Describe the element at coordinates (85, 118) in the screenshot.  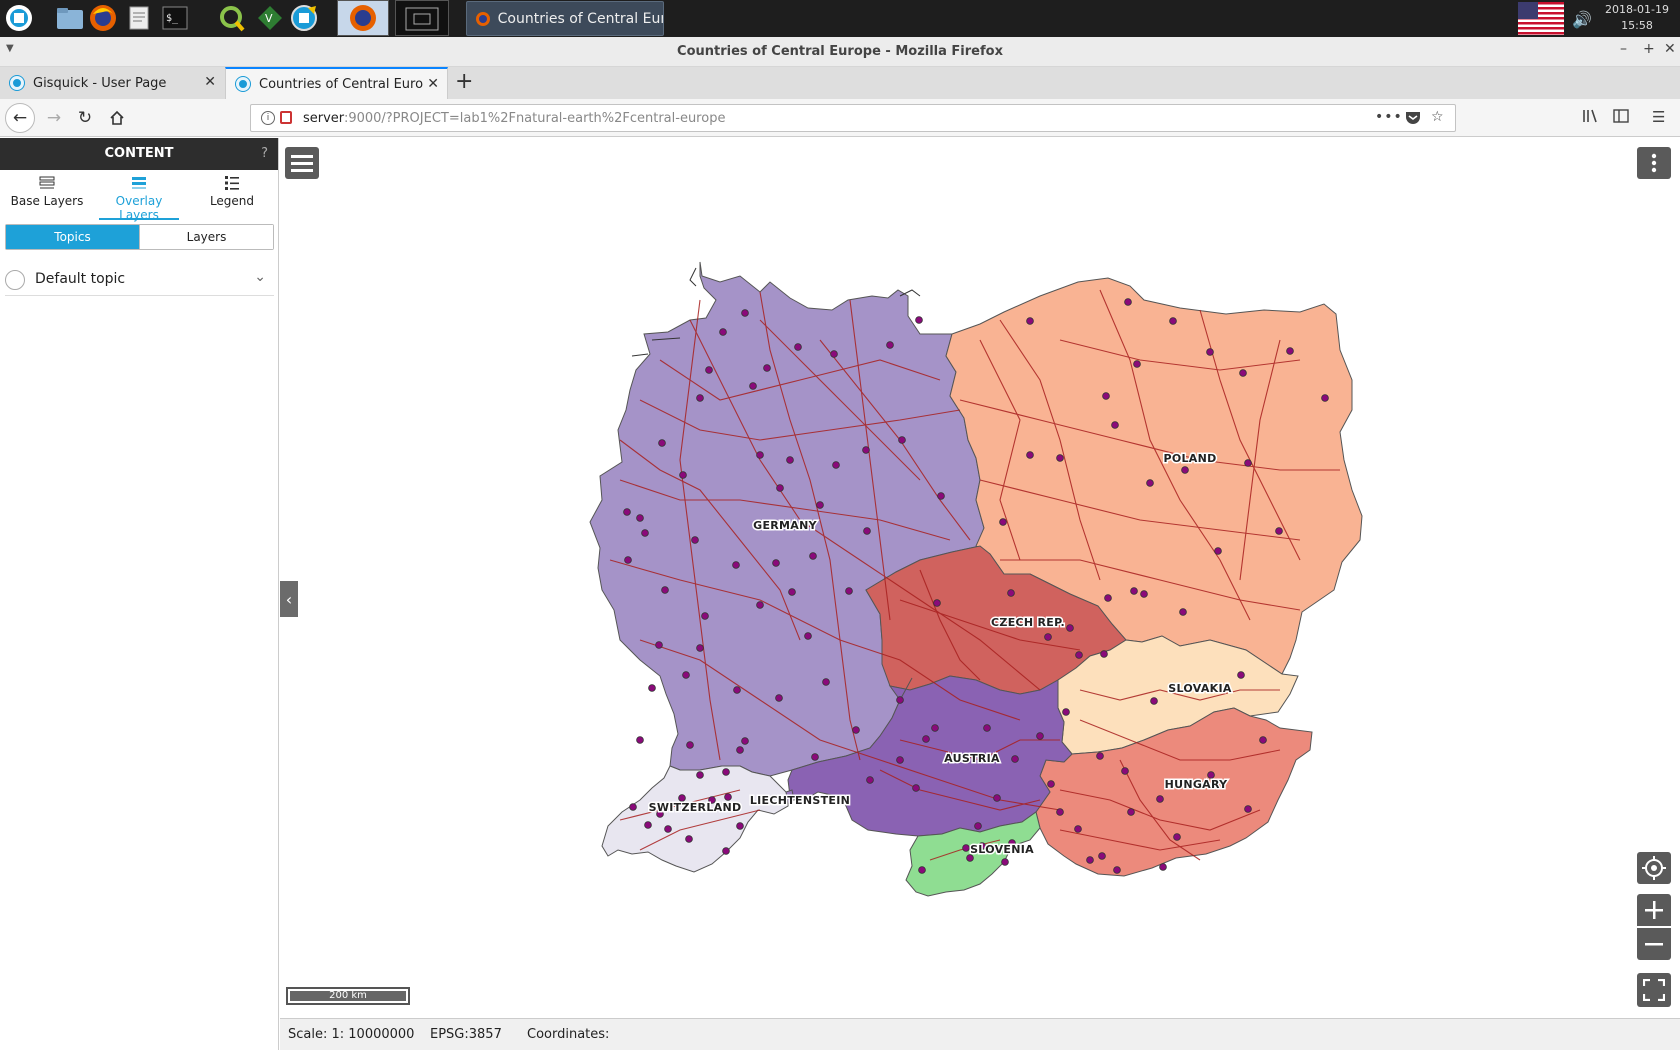
I see `reload-button: ↻` at that location.